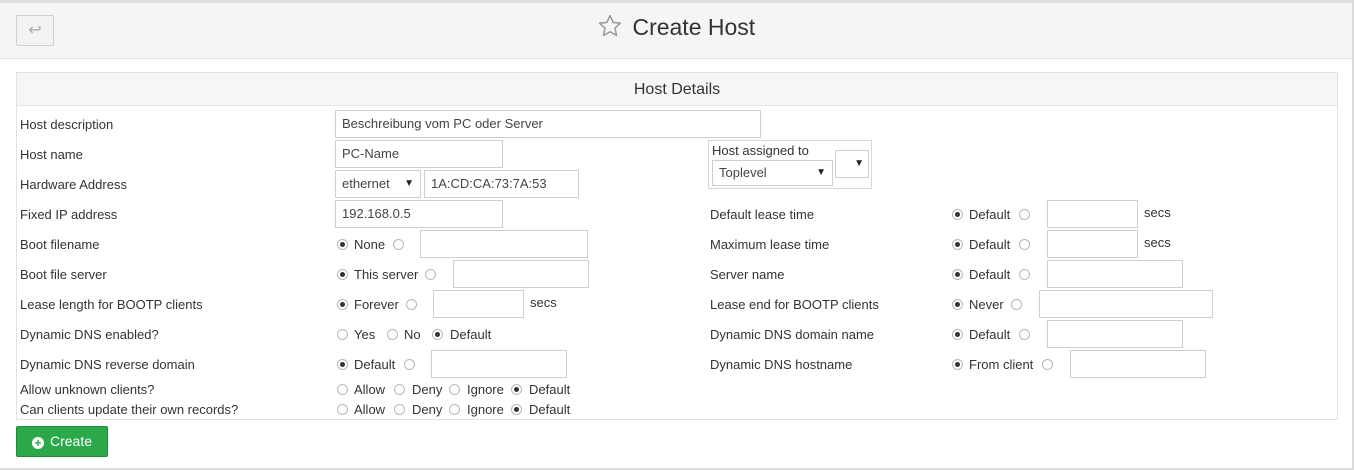 This screenshot has width=1354, height=470. What do you see at coordinates (957, 274) in the screenshot?
I see `server-name-default-radio` at bounding box center [957, 274].